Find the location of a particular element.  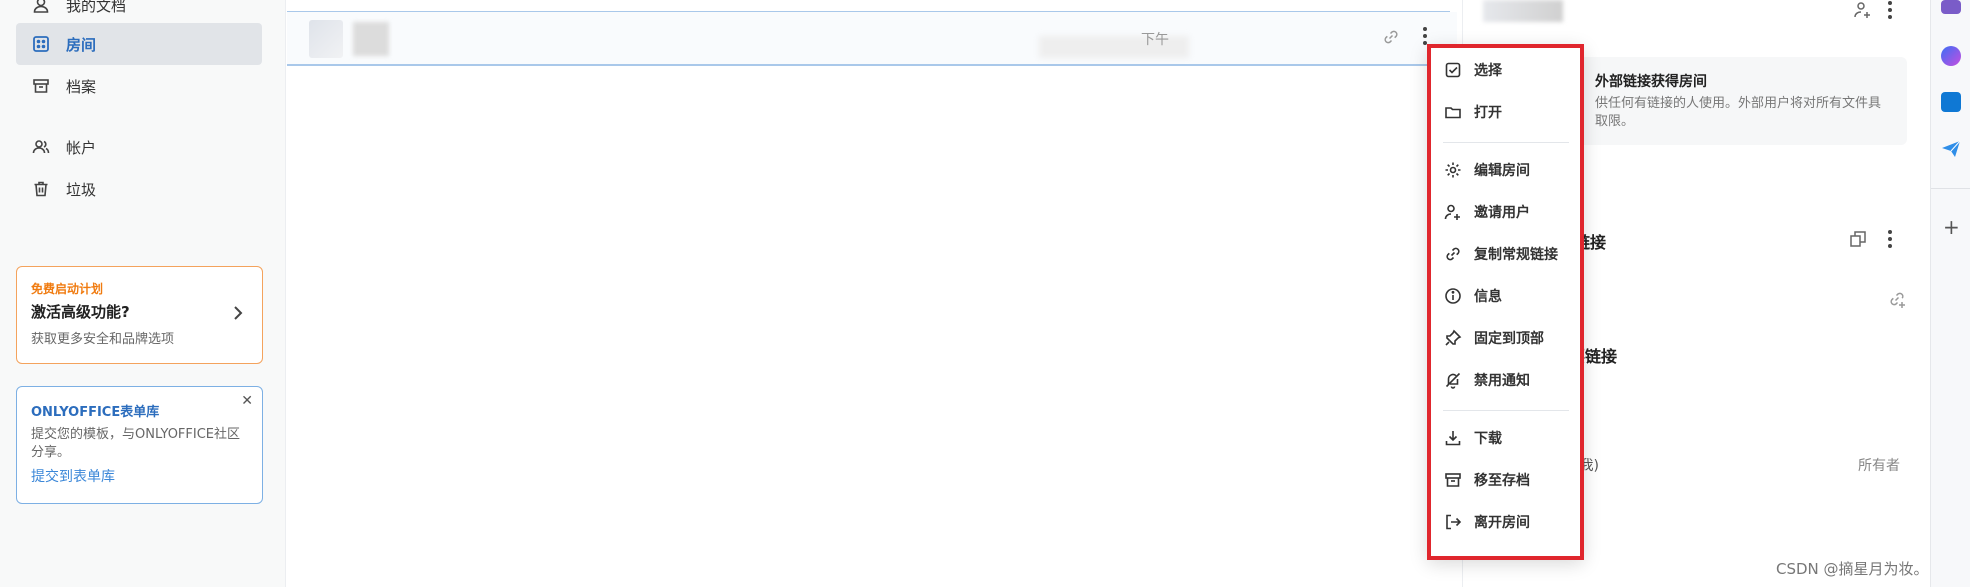

menu-item-label: 下载 is located at coordinates (1488, 439).